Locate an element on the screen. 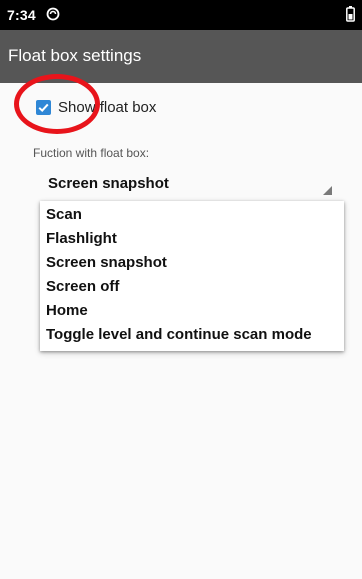  status-time: 7:34 is located at coordinates (21, 15).